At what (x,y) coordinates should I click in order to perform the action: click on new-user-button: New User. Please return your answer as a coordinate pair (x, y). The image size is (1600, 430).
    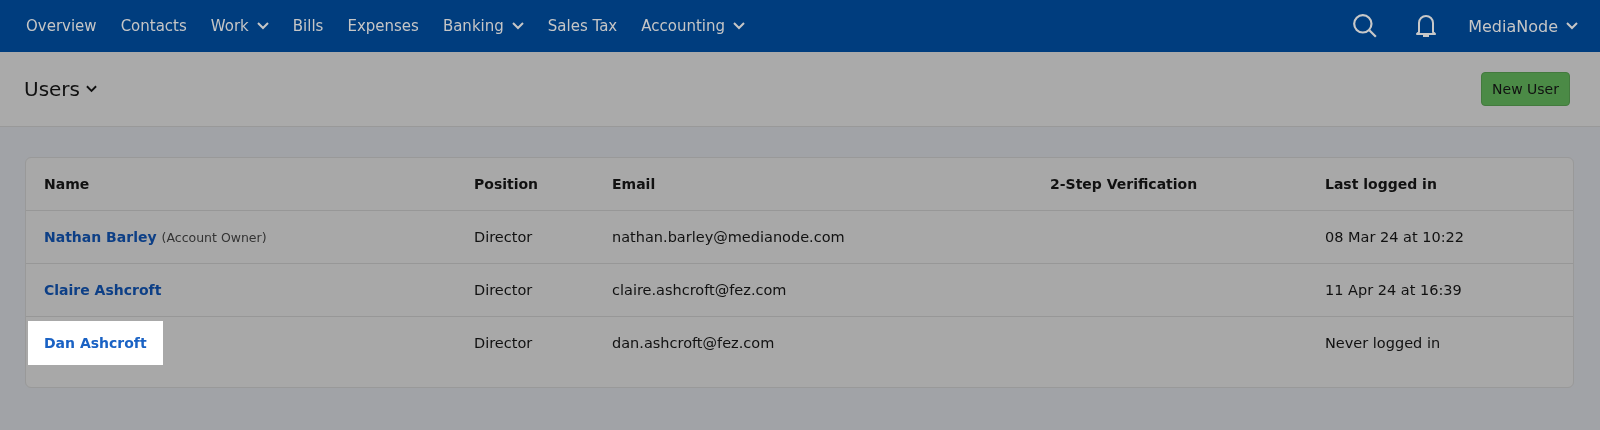
    Looking at the image, I should click on (1525, 89).